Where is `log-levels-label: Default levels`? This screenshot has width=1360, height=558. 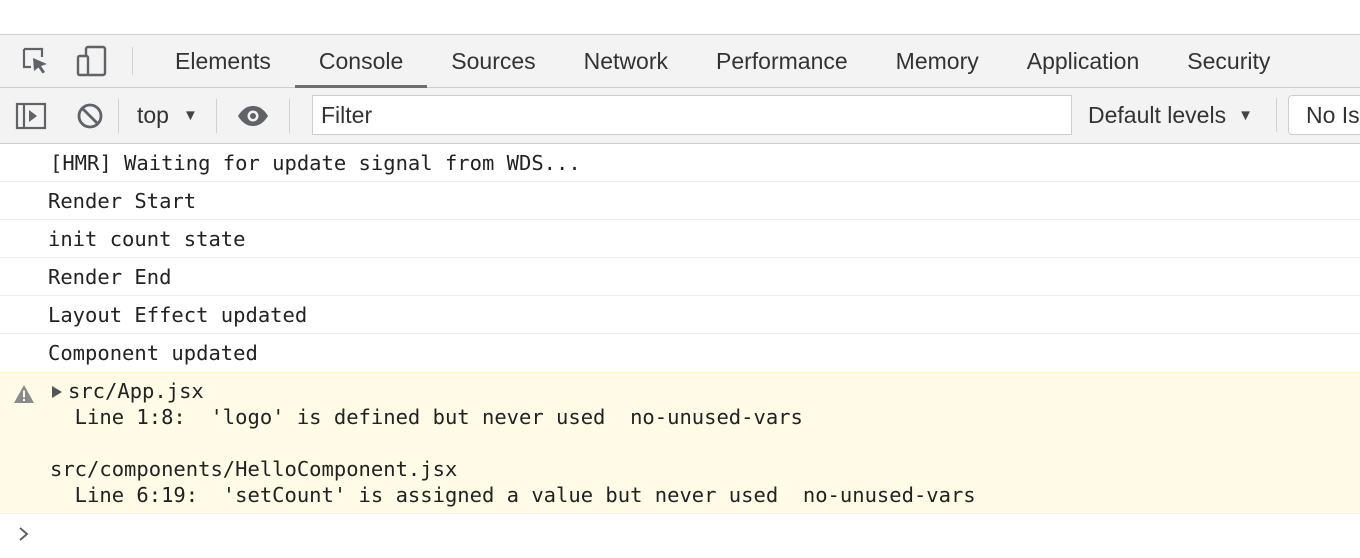 log-levels-label: Default levels is located at coordinates (1157, 114).